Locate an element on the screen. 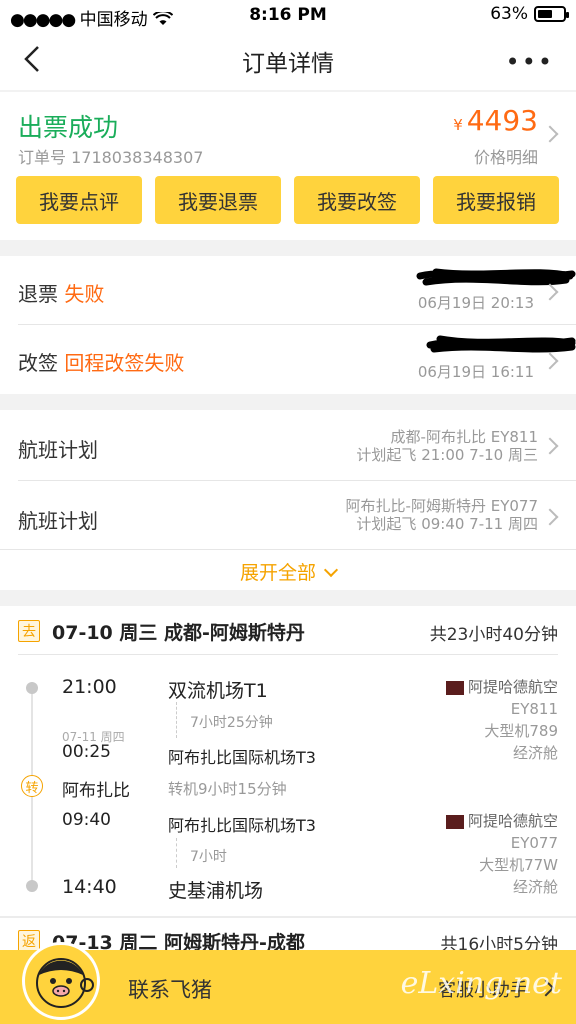  arrival-dot is located at coordinates (32, 886).